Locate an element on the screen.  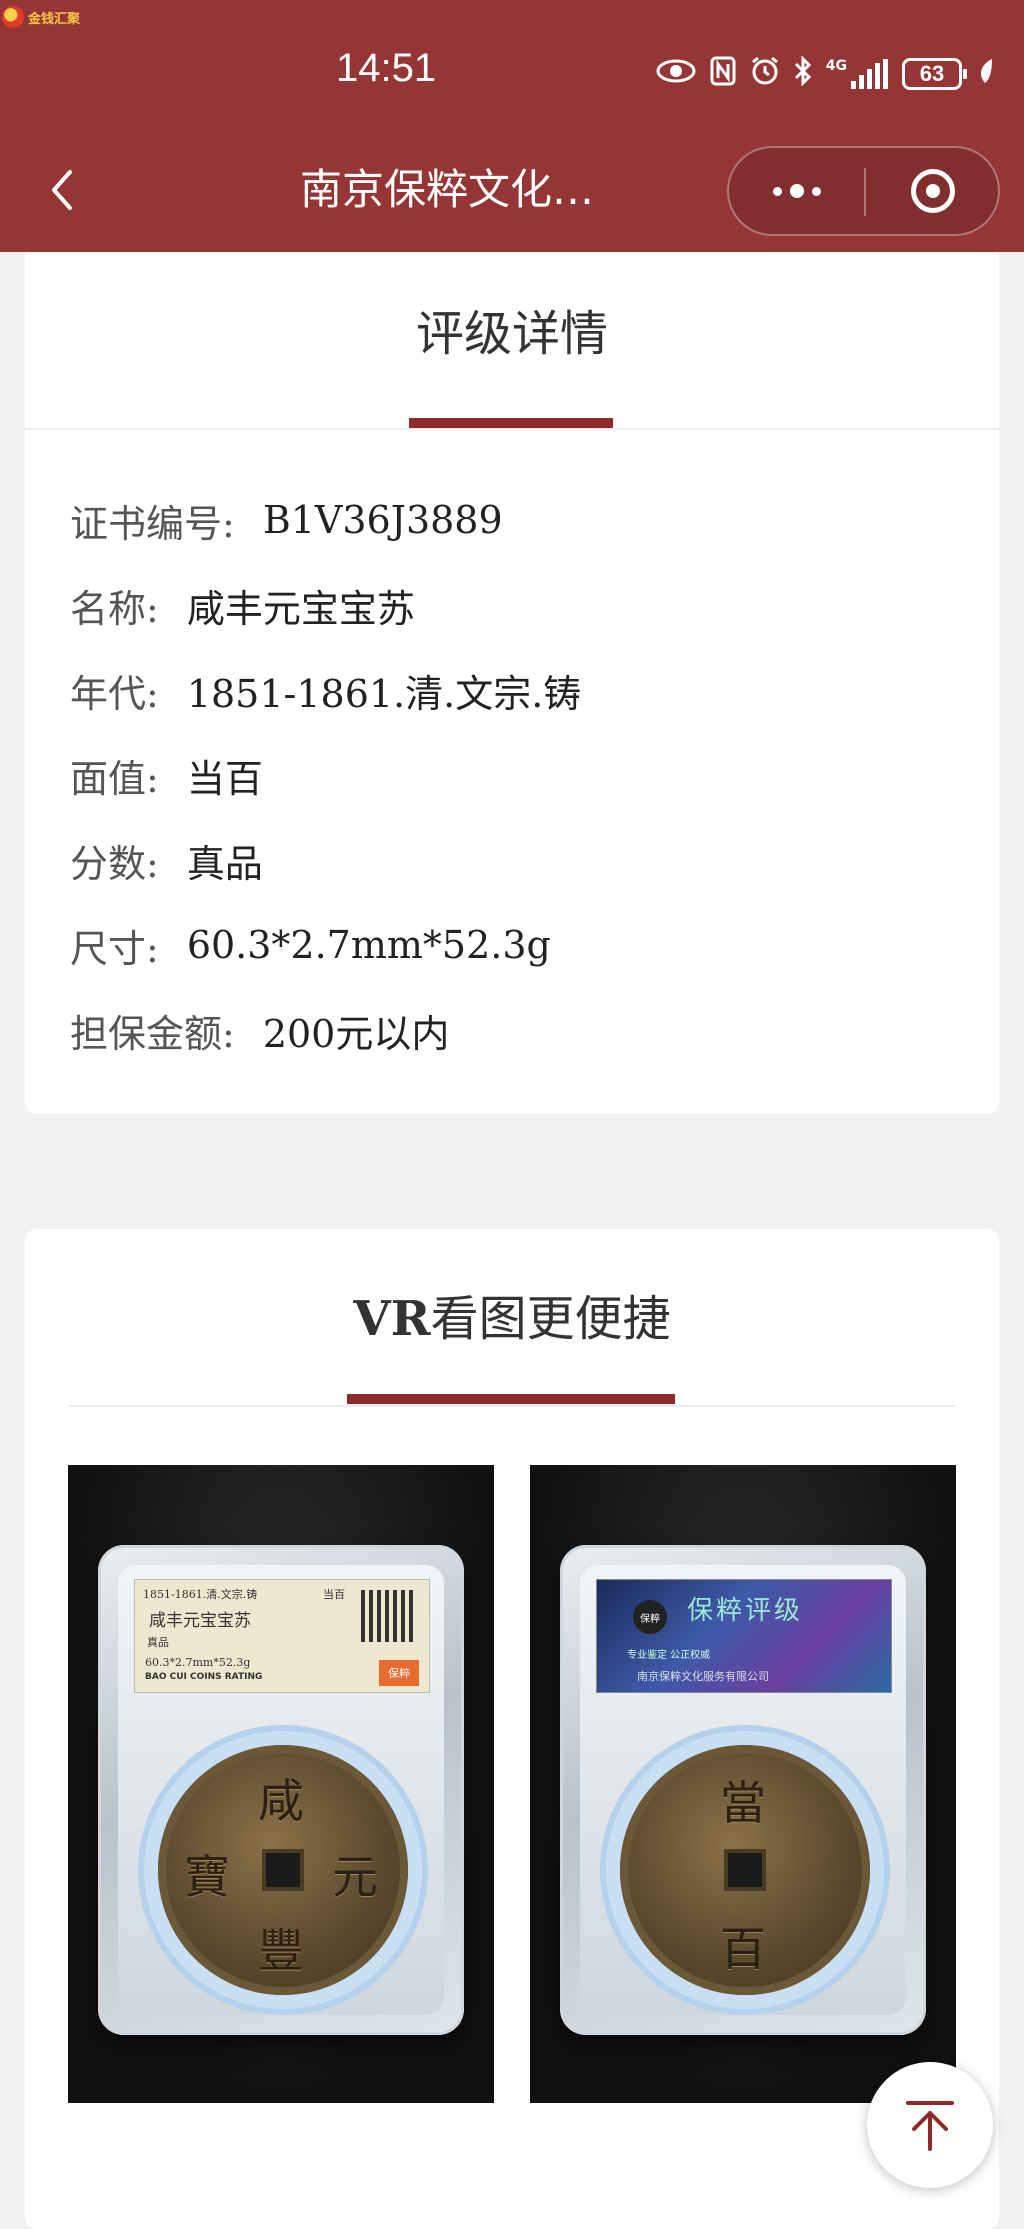
label-brand: BAO CUI COINS RATING is located at coordinates (204, 1677).